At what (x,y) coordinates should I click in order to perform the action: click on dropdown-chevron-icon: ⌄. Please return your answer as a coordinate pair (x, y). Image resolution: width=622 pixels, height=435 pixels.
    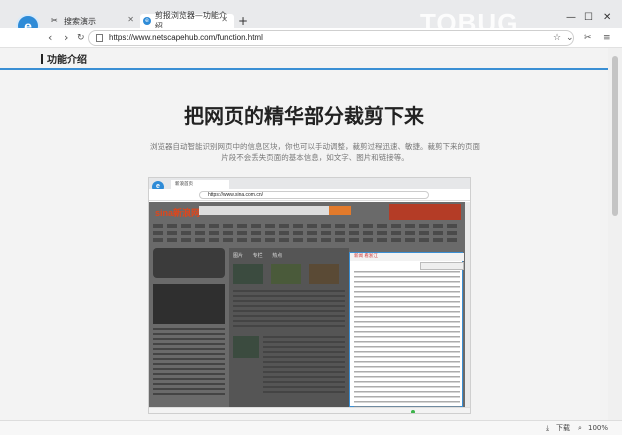
    Looking at the image, I should click on (570, 38).